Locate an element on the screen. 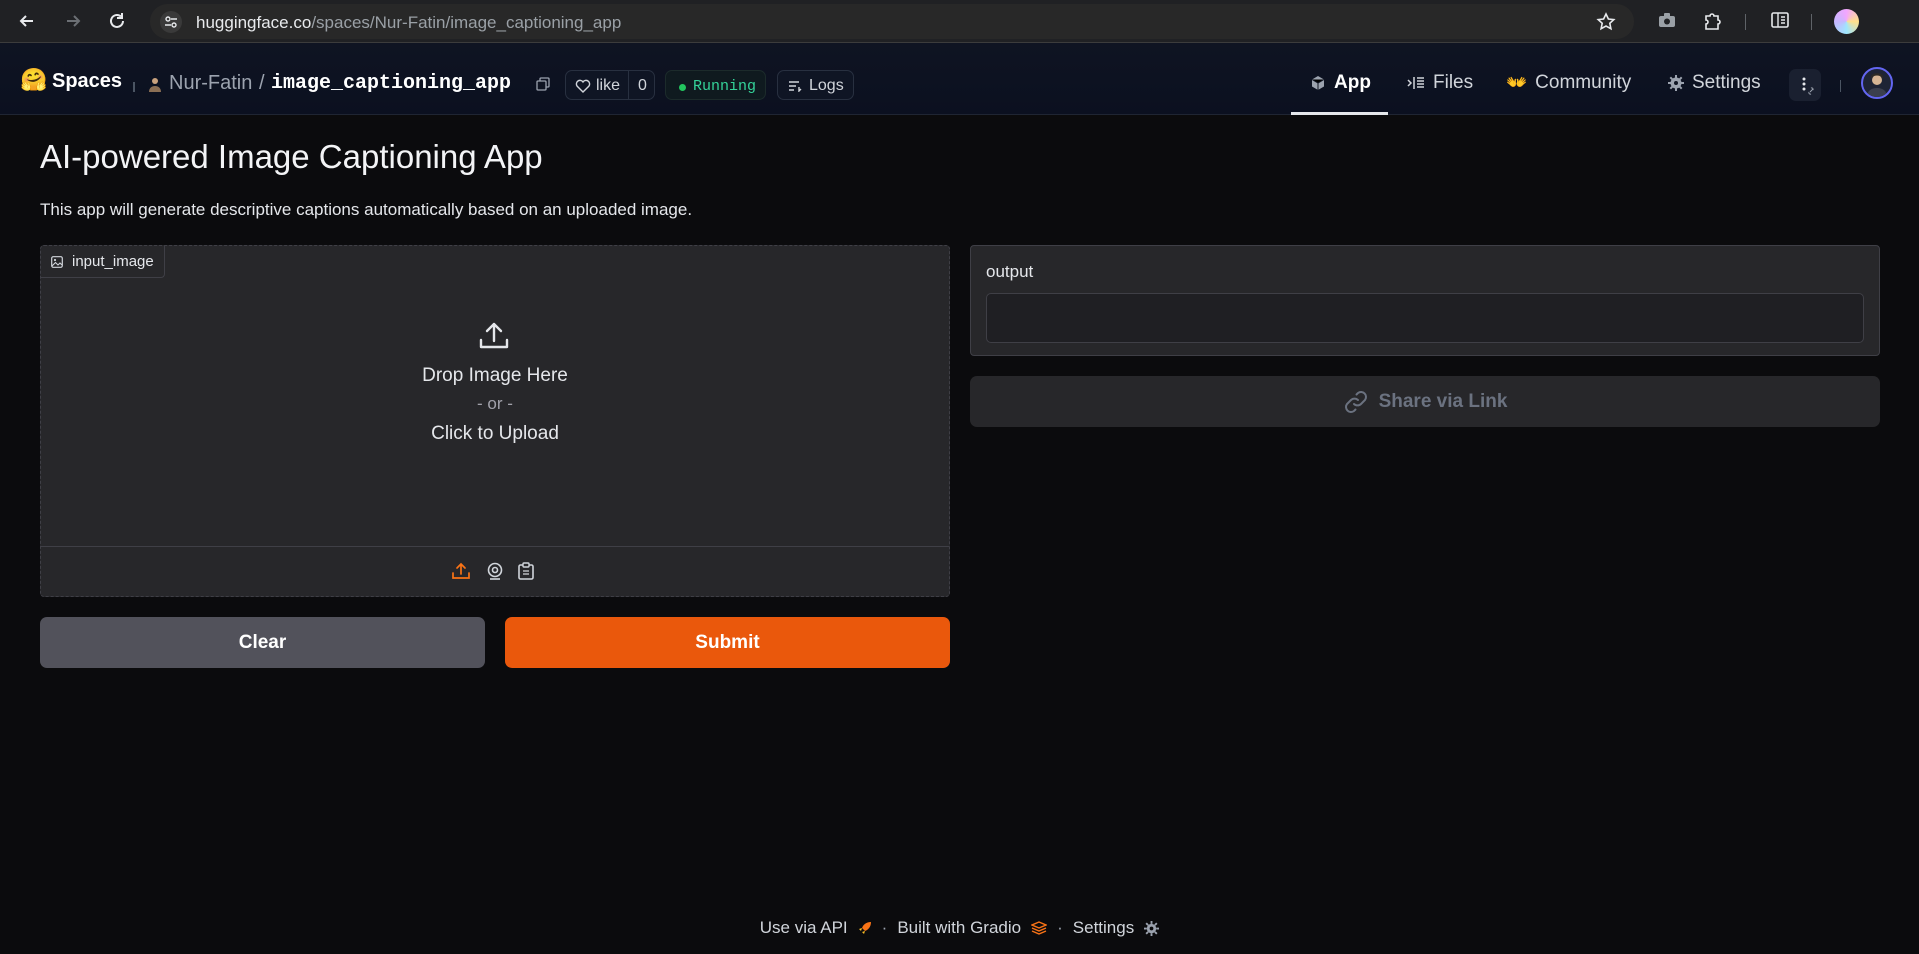  back-icon is located at coordinates (27, 21).